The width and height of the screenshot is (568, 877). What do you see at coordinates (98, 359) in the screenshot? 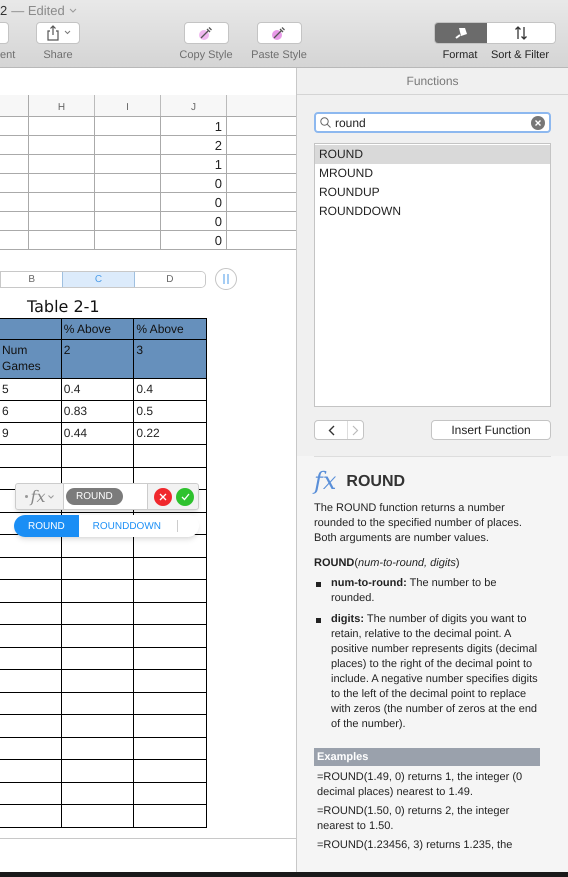
I see `header-cell: 2` at bounding box center [98, 359].